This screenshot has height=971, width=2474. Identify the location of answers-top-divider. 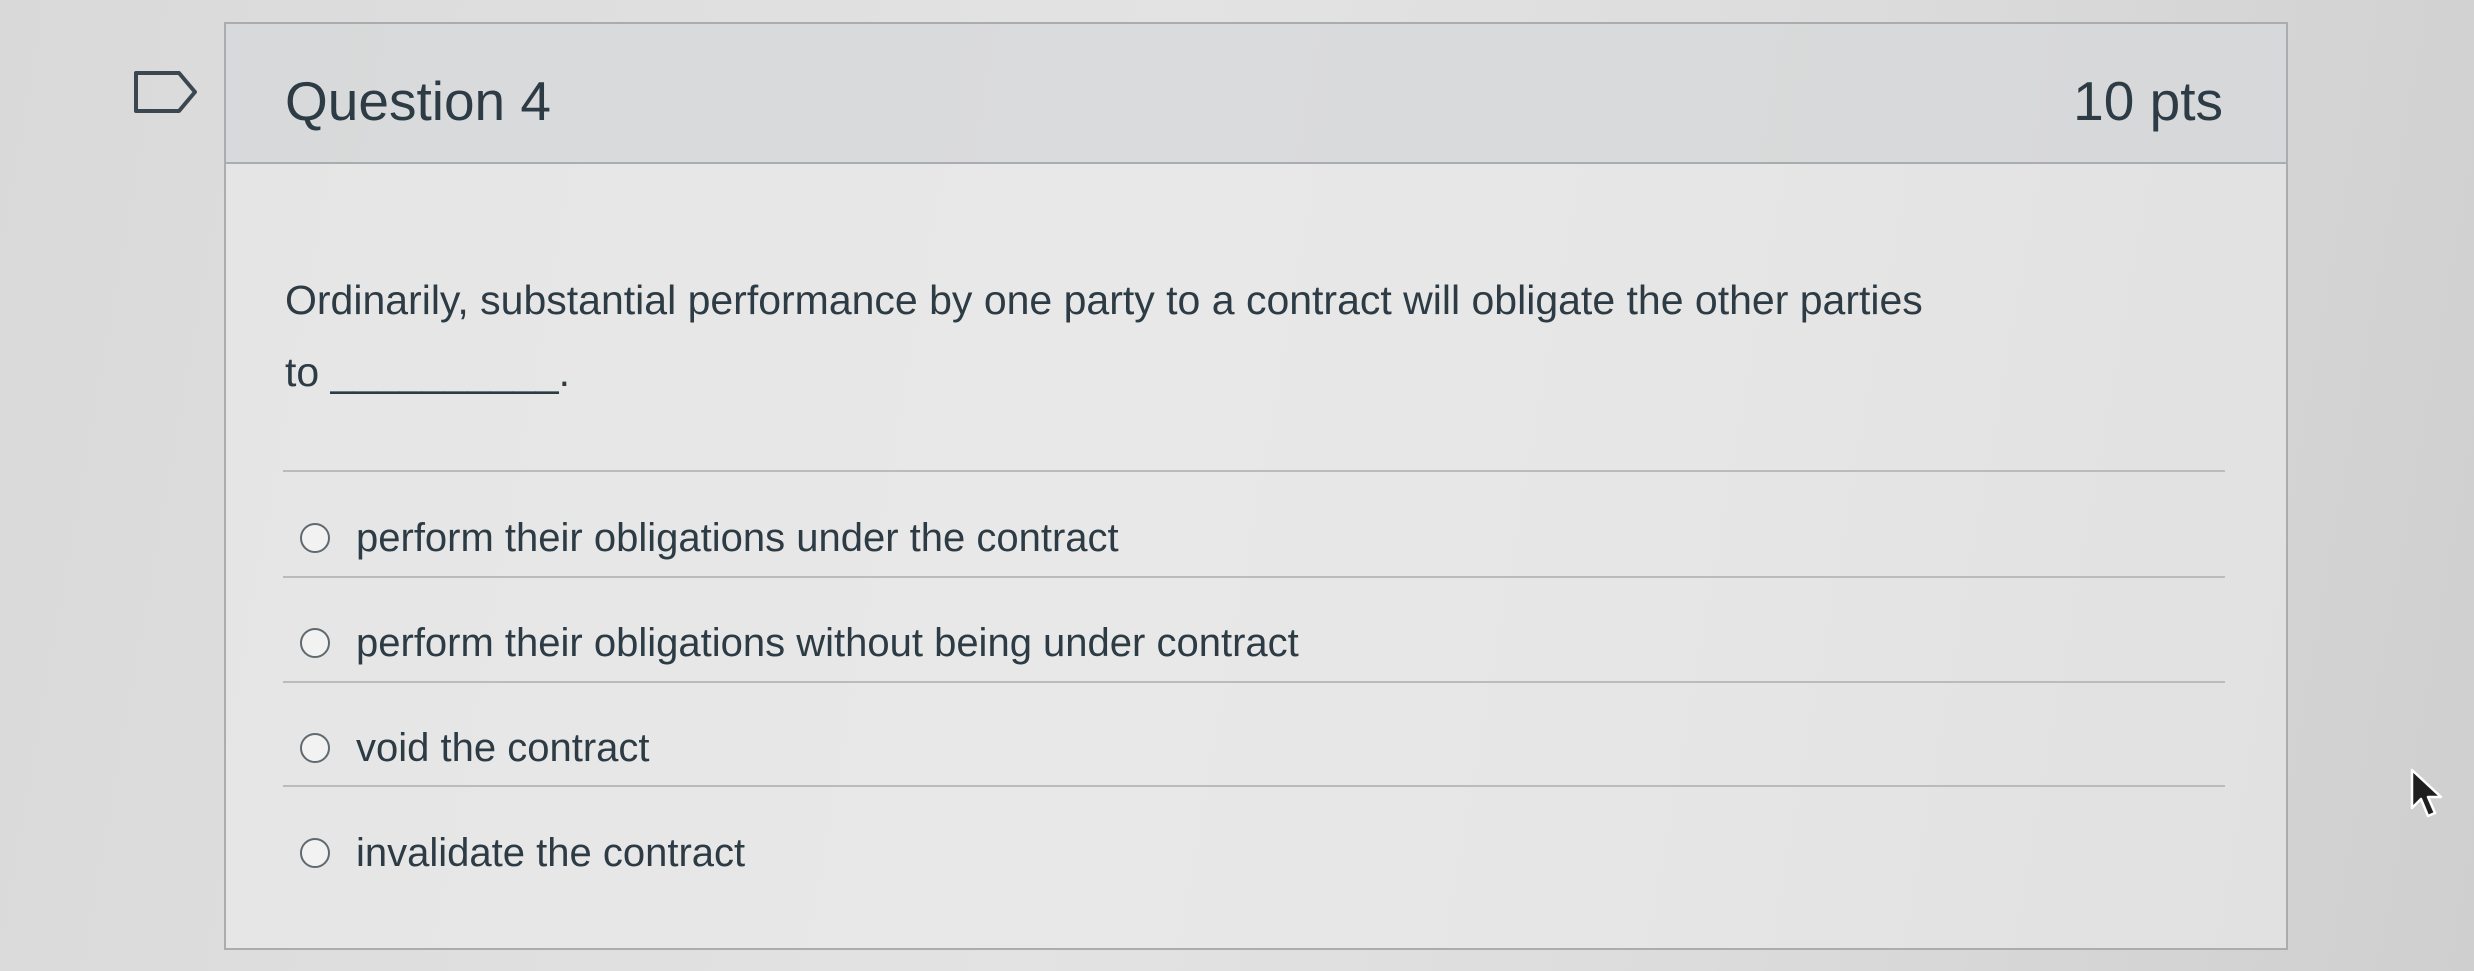
(1254, 471).